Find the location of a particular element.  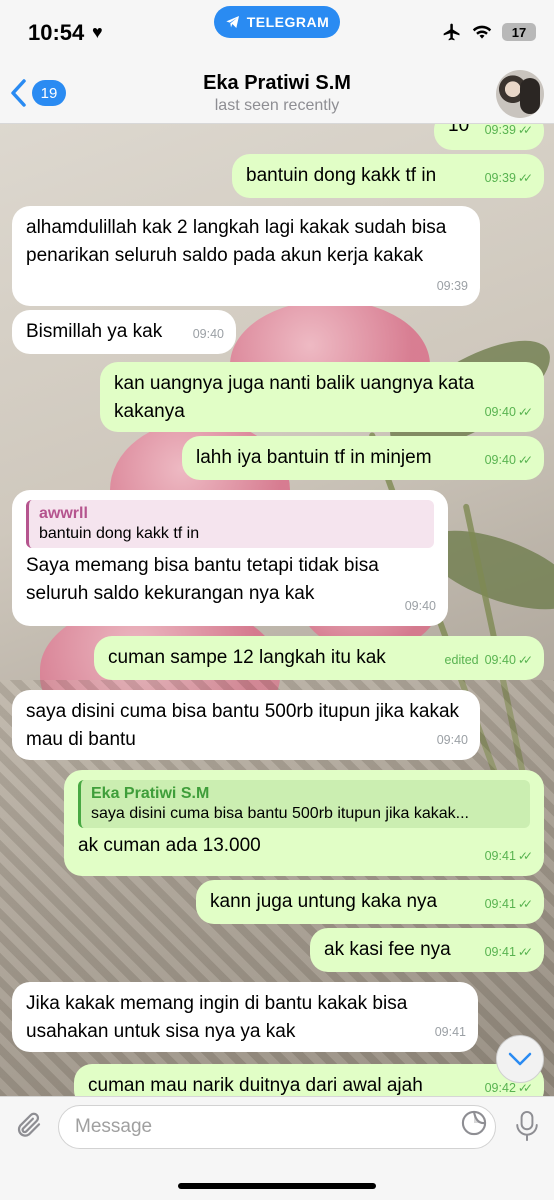

reply-author: Eka Pratiwi S.M is located at coordinates (150, 793).